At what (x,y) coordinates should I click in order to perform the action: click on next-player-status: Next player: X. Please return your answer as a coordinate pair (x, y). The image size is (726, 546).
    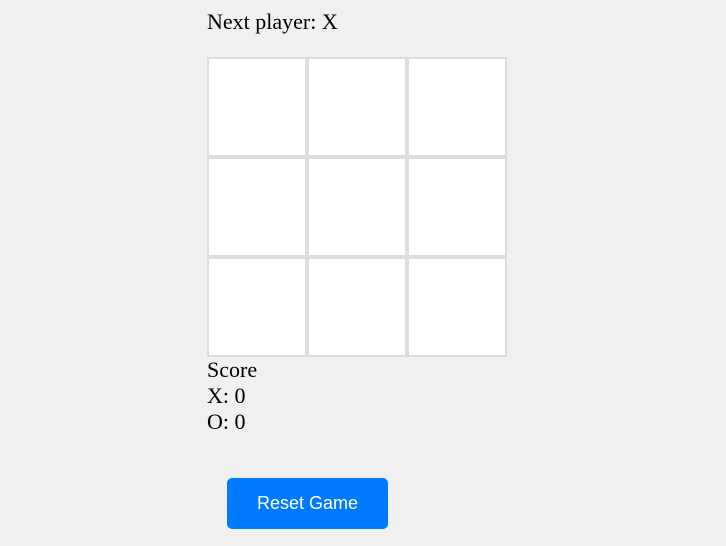
    Looking at the image, I should click on (272, 21).